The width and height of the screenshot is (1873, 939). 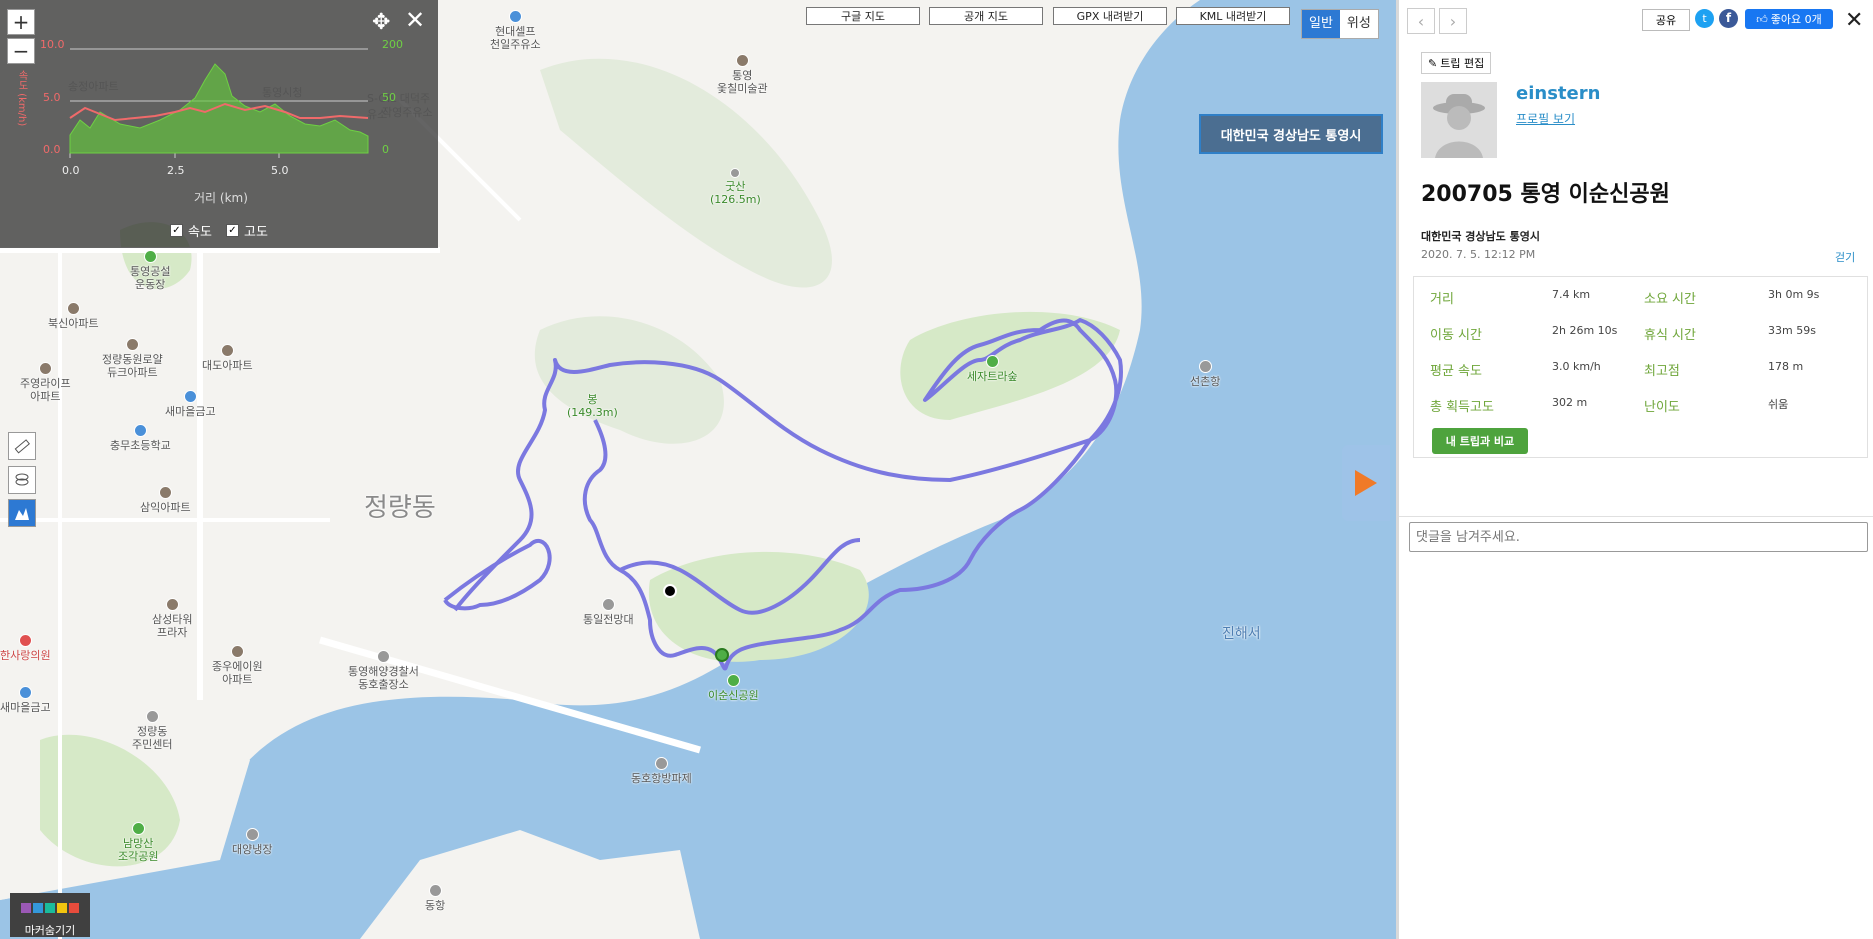 I want to click on stat-label: 평균 속도, so click(x=1456, y=371).